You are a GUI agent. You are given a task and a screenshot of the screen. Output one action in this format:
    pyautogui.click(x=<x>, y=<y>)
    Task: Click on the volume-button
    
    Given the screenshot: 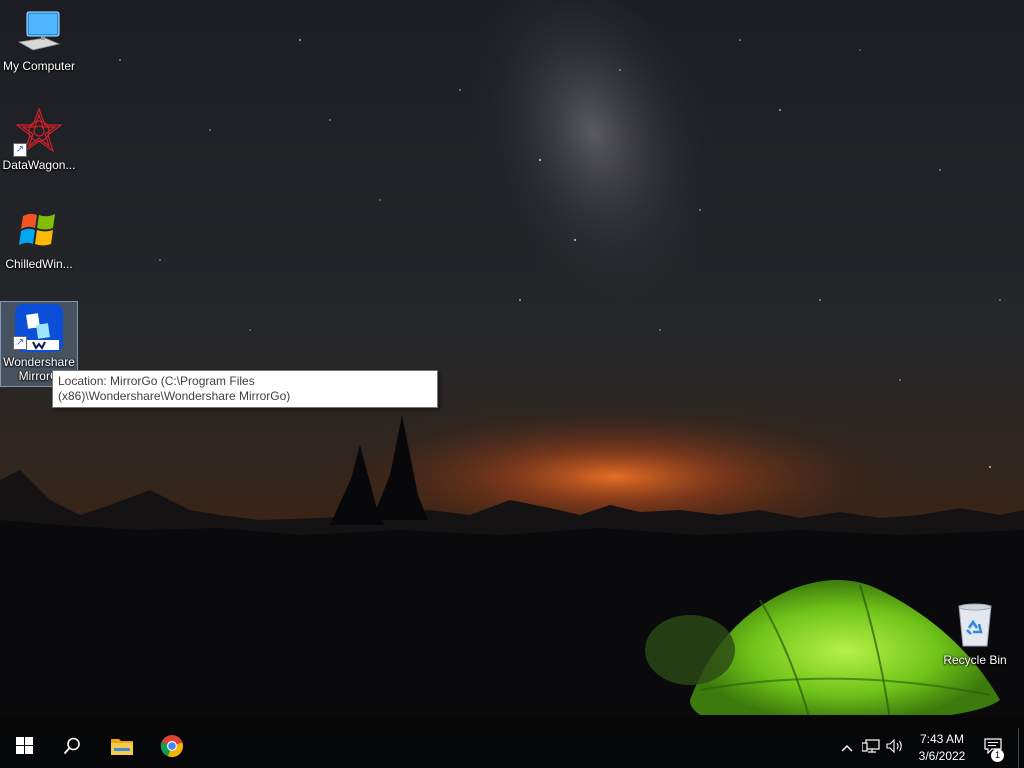 What is the action you would take?
    pyautogui.click(x=895, y=748)
    